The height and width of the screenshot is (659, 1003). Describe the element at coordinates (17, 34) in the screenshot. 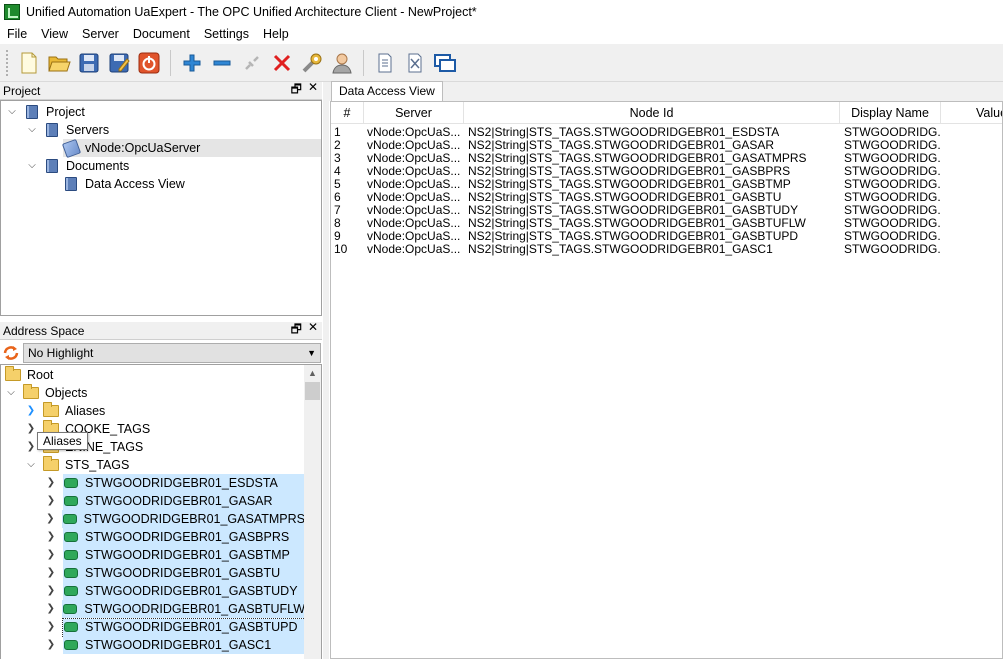

I see `menu-file: File` at that location.